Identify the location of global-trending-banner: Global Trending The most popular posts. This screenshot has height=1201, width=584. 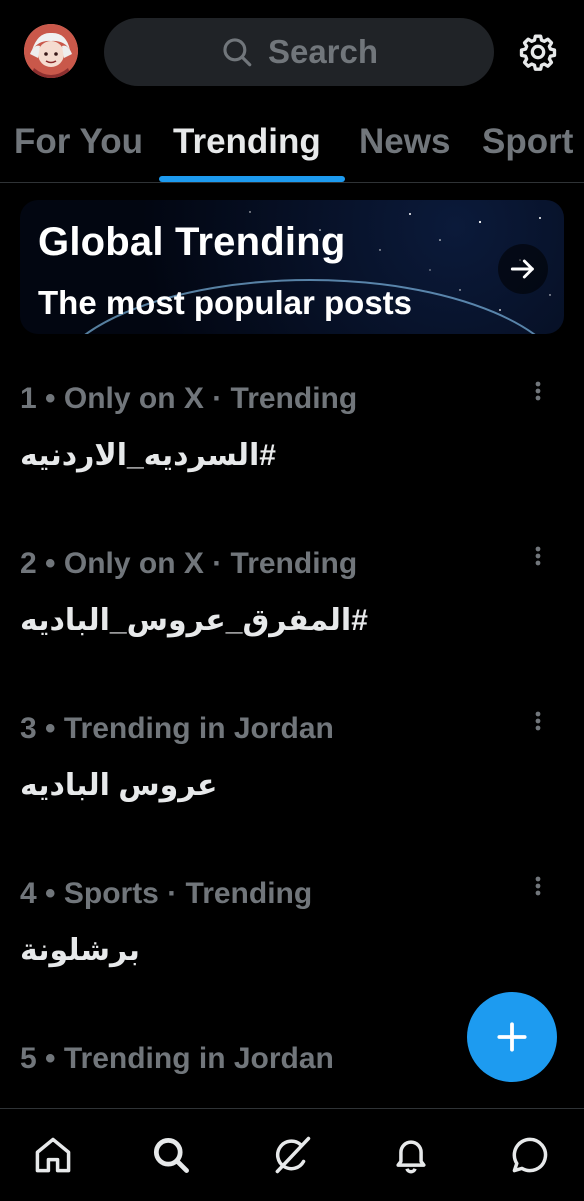
(292, 267).